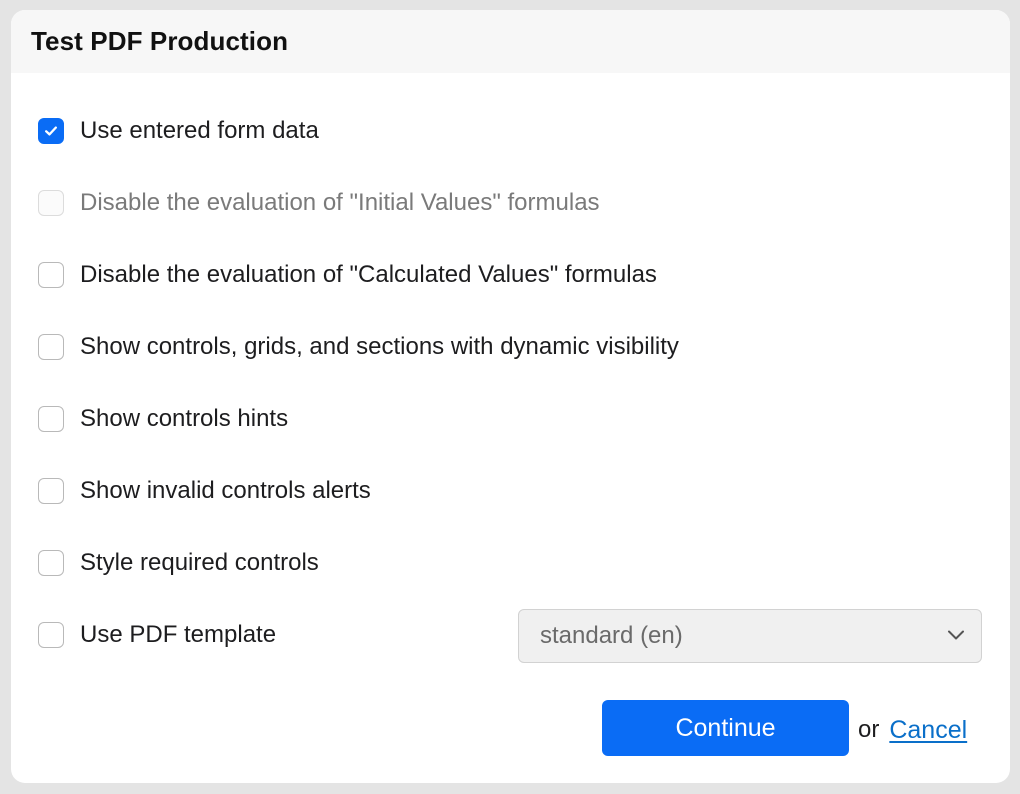  What do you see at coordinates (51, 563) in the screenshot?
I see `style-required-controls-checkbox` at bounding box center [51, 563].